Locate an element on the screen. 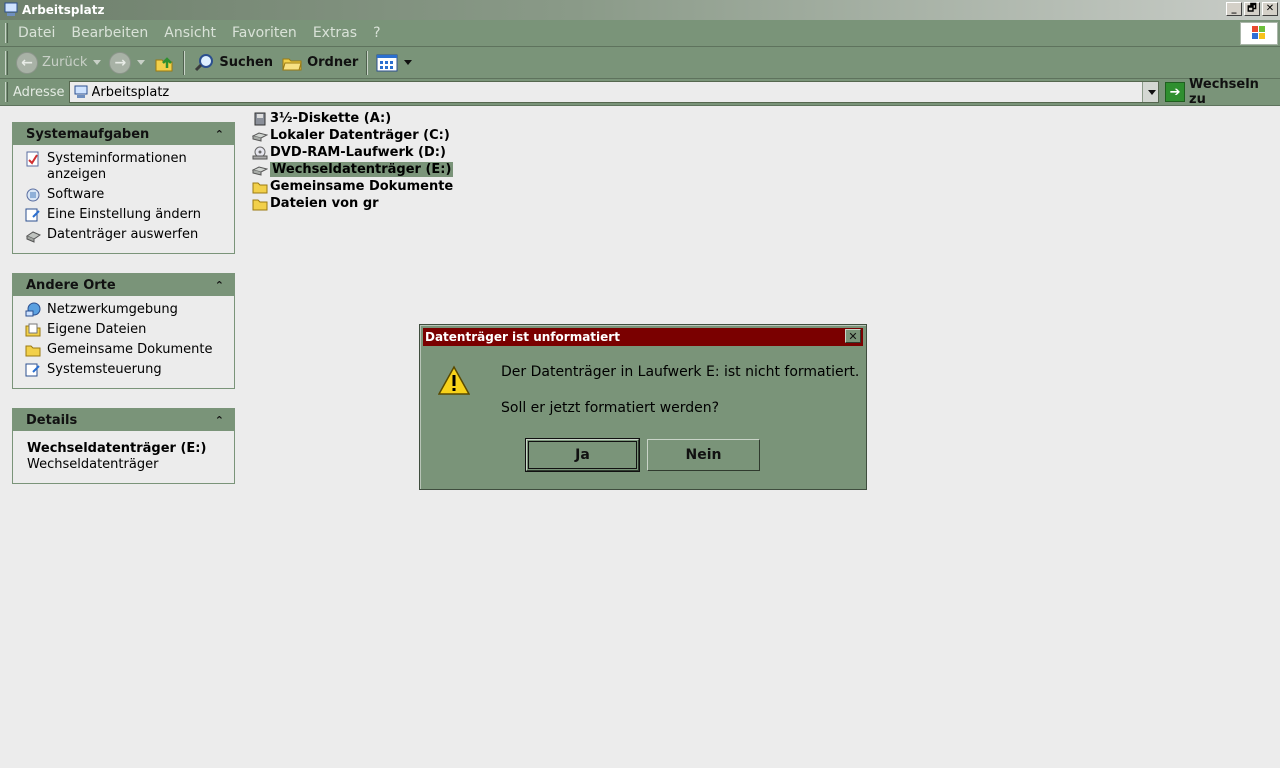 This screenshot has height=768, width=1280. menu-help: ? is located at coordinates (376, 33).